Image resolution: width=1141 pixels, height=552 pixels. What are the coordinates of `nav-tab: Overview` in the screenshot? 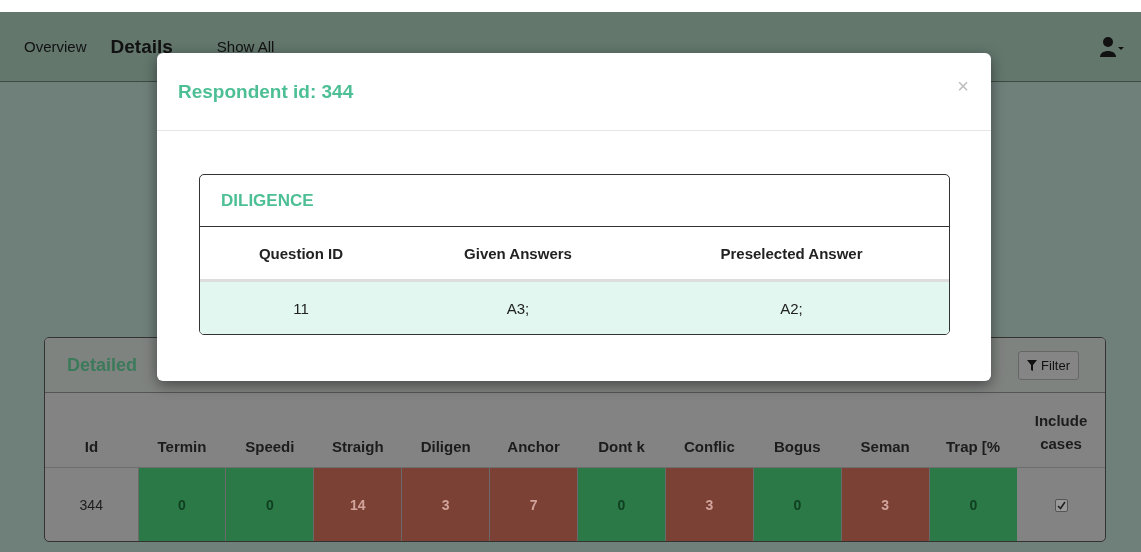 It's located at (65, 46).